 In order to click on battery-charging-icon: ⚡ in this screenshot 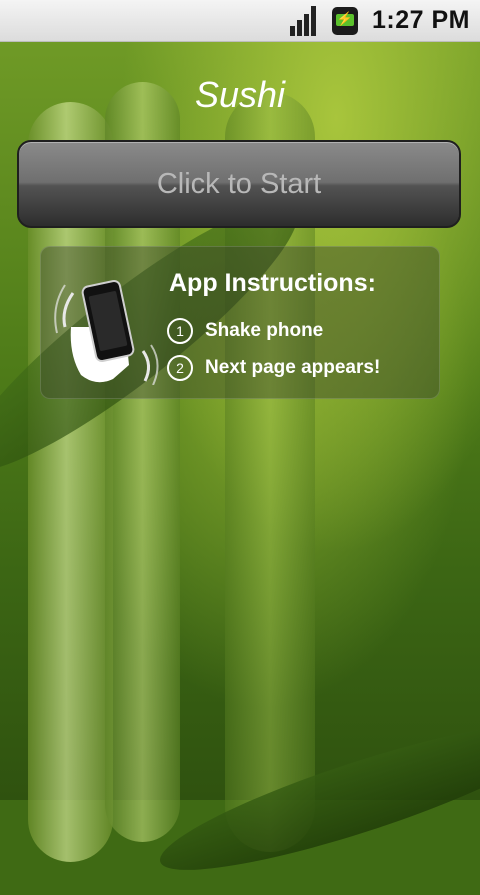, I will do `click(345, 20)`.